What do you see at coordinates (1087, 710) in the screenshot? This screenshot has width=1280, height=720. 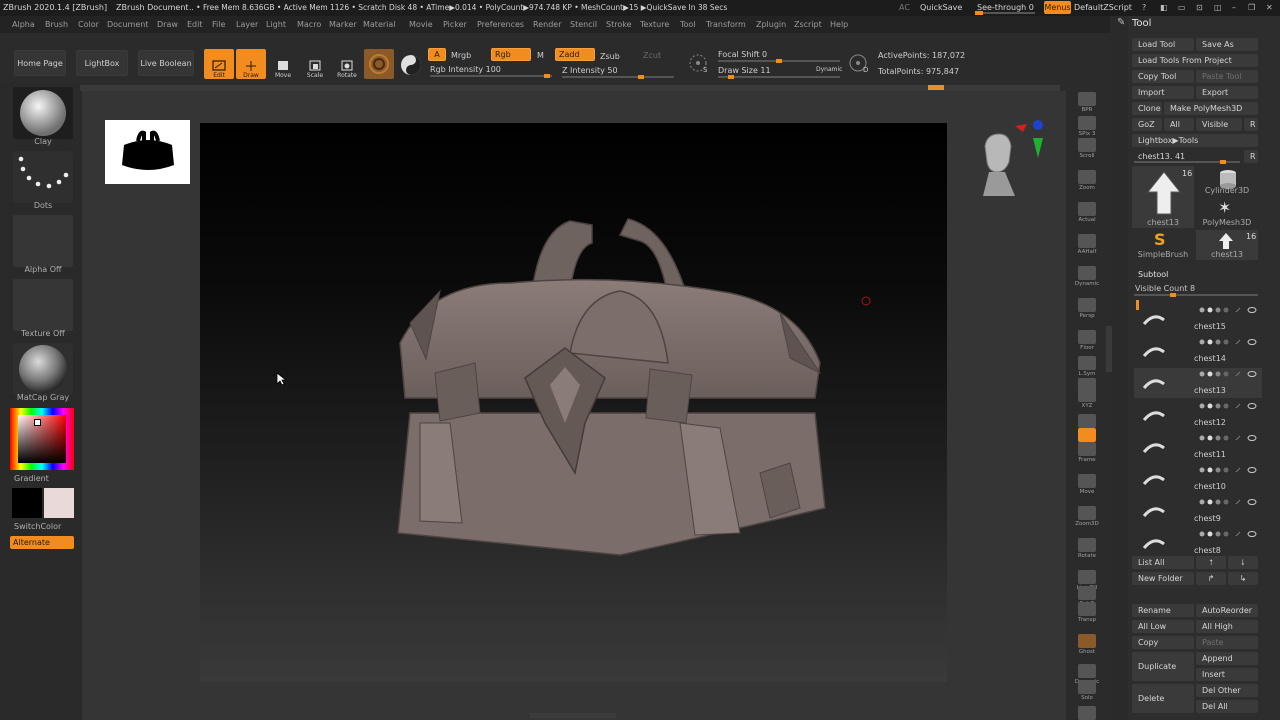 I see `tray-xpose-24: Xpose` at bounding box center [1087, 710].